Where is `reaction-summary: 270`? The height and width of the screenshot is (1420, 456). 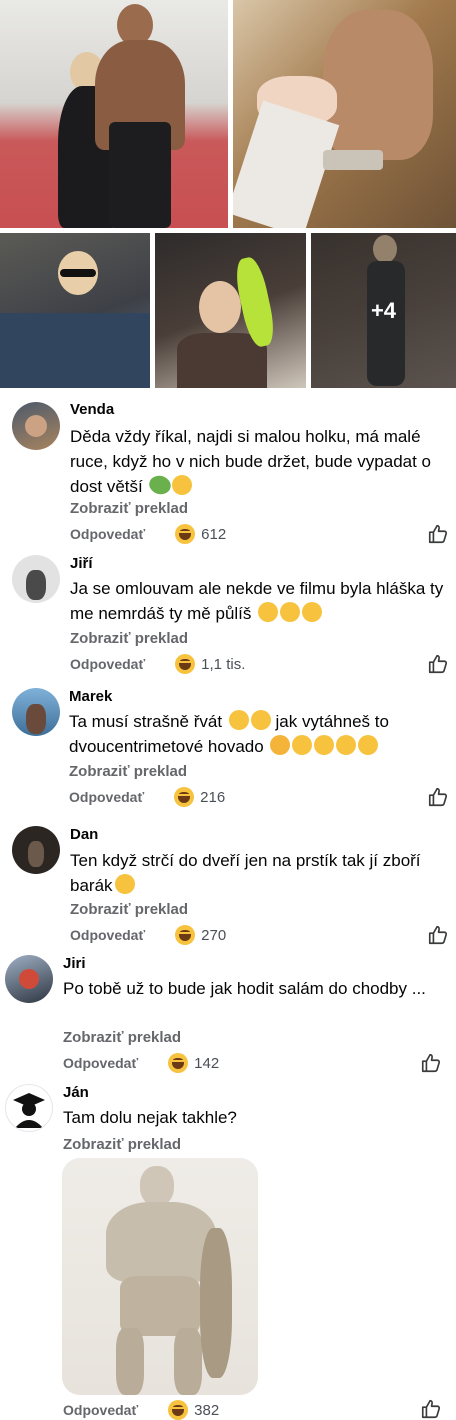
reaction-summary: 270 is located at coordinates (200, 935).